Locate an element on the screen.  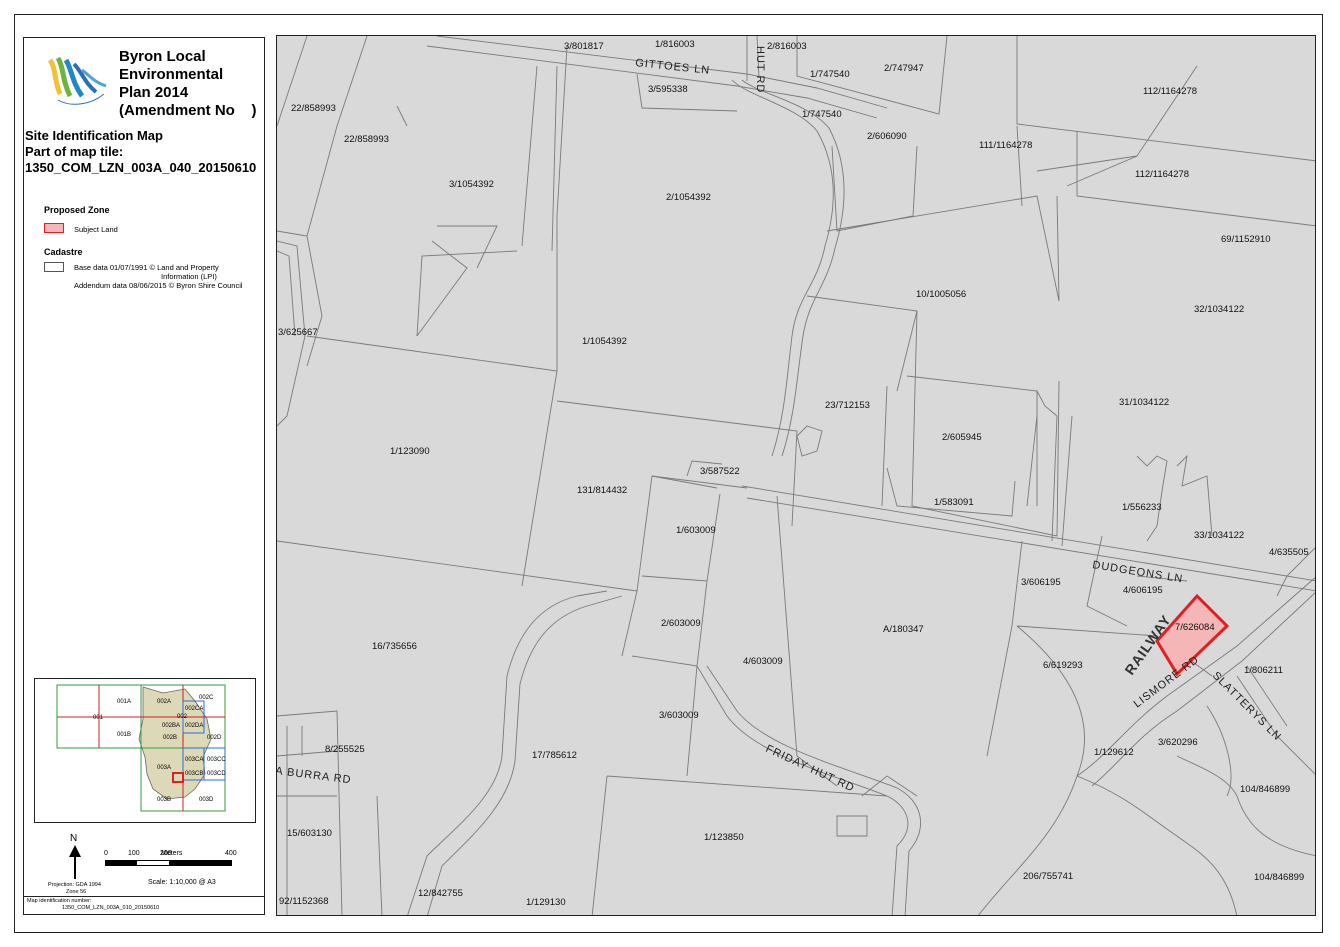
inset-tile-label: 003CD is located at coordinates (216, 774).